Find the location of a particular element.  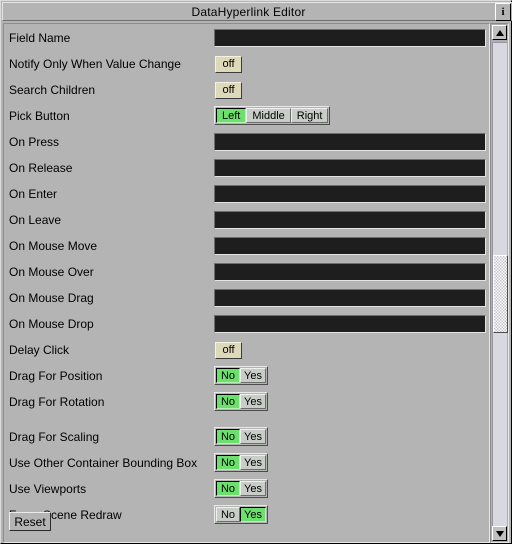

property-label: On Enter is located at coordinates (33, 194).